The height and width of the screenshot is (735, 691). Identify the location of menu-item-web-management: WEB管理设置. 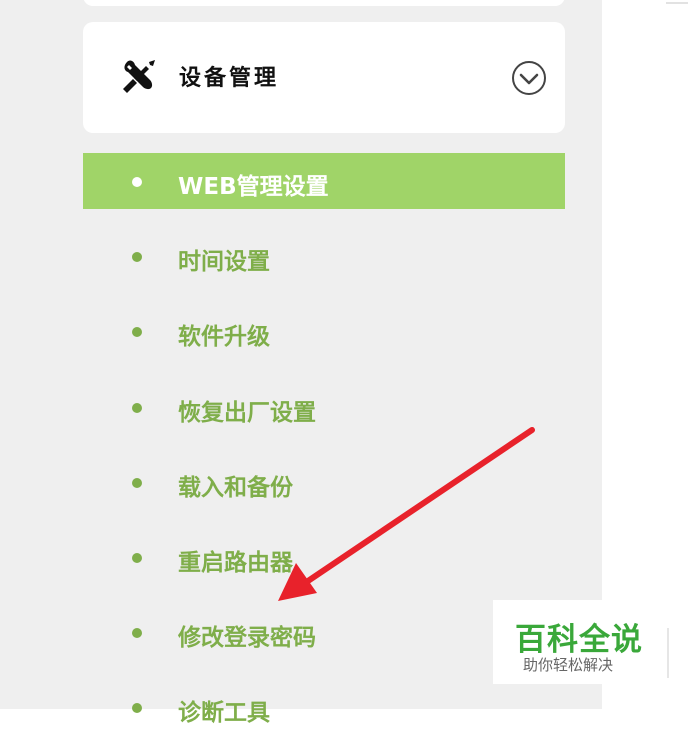
(324, 181).